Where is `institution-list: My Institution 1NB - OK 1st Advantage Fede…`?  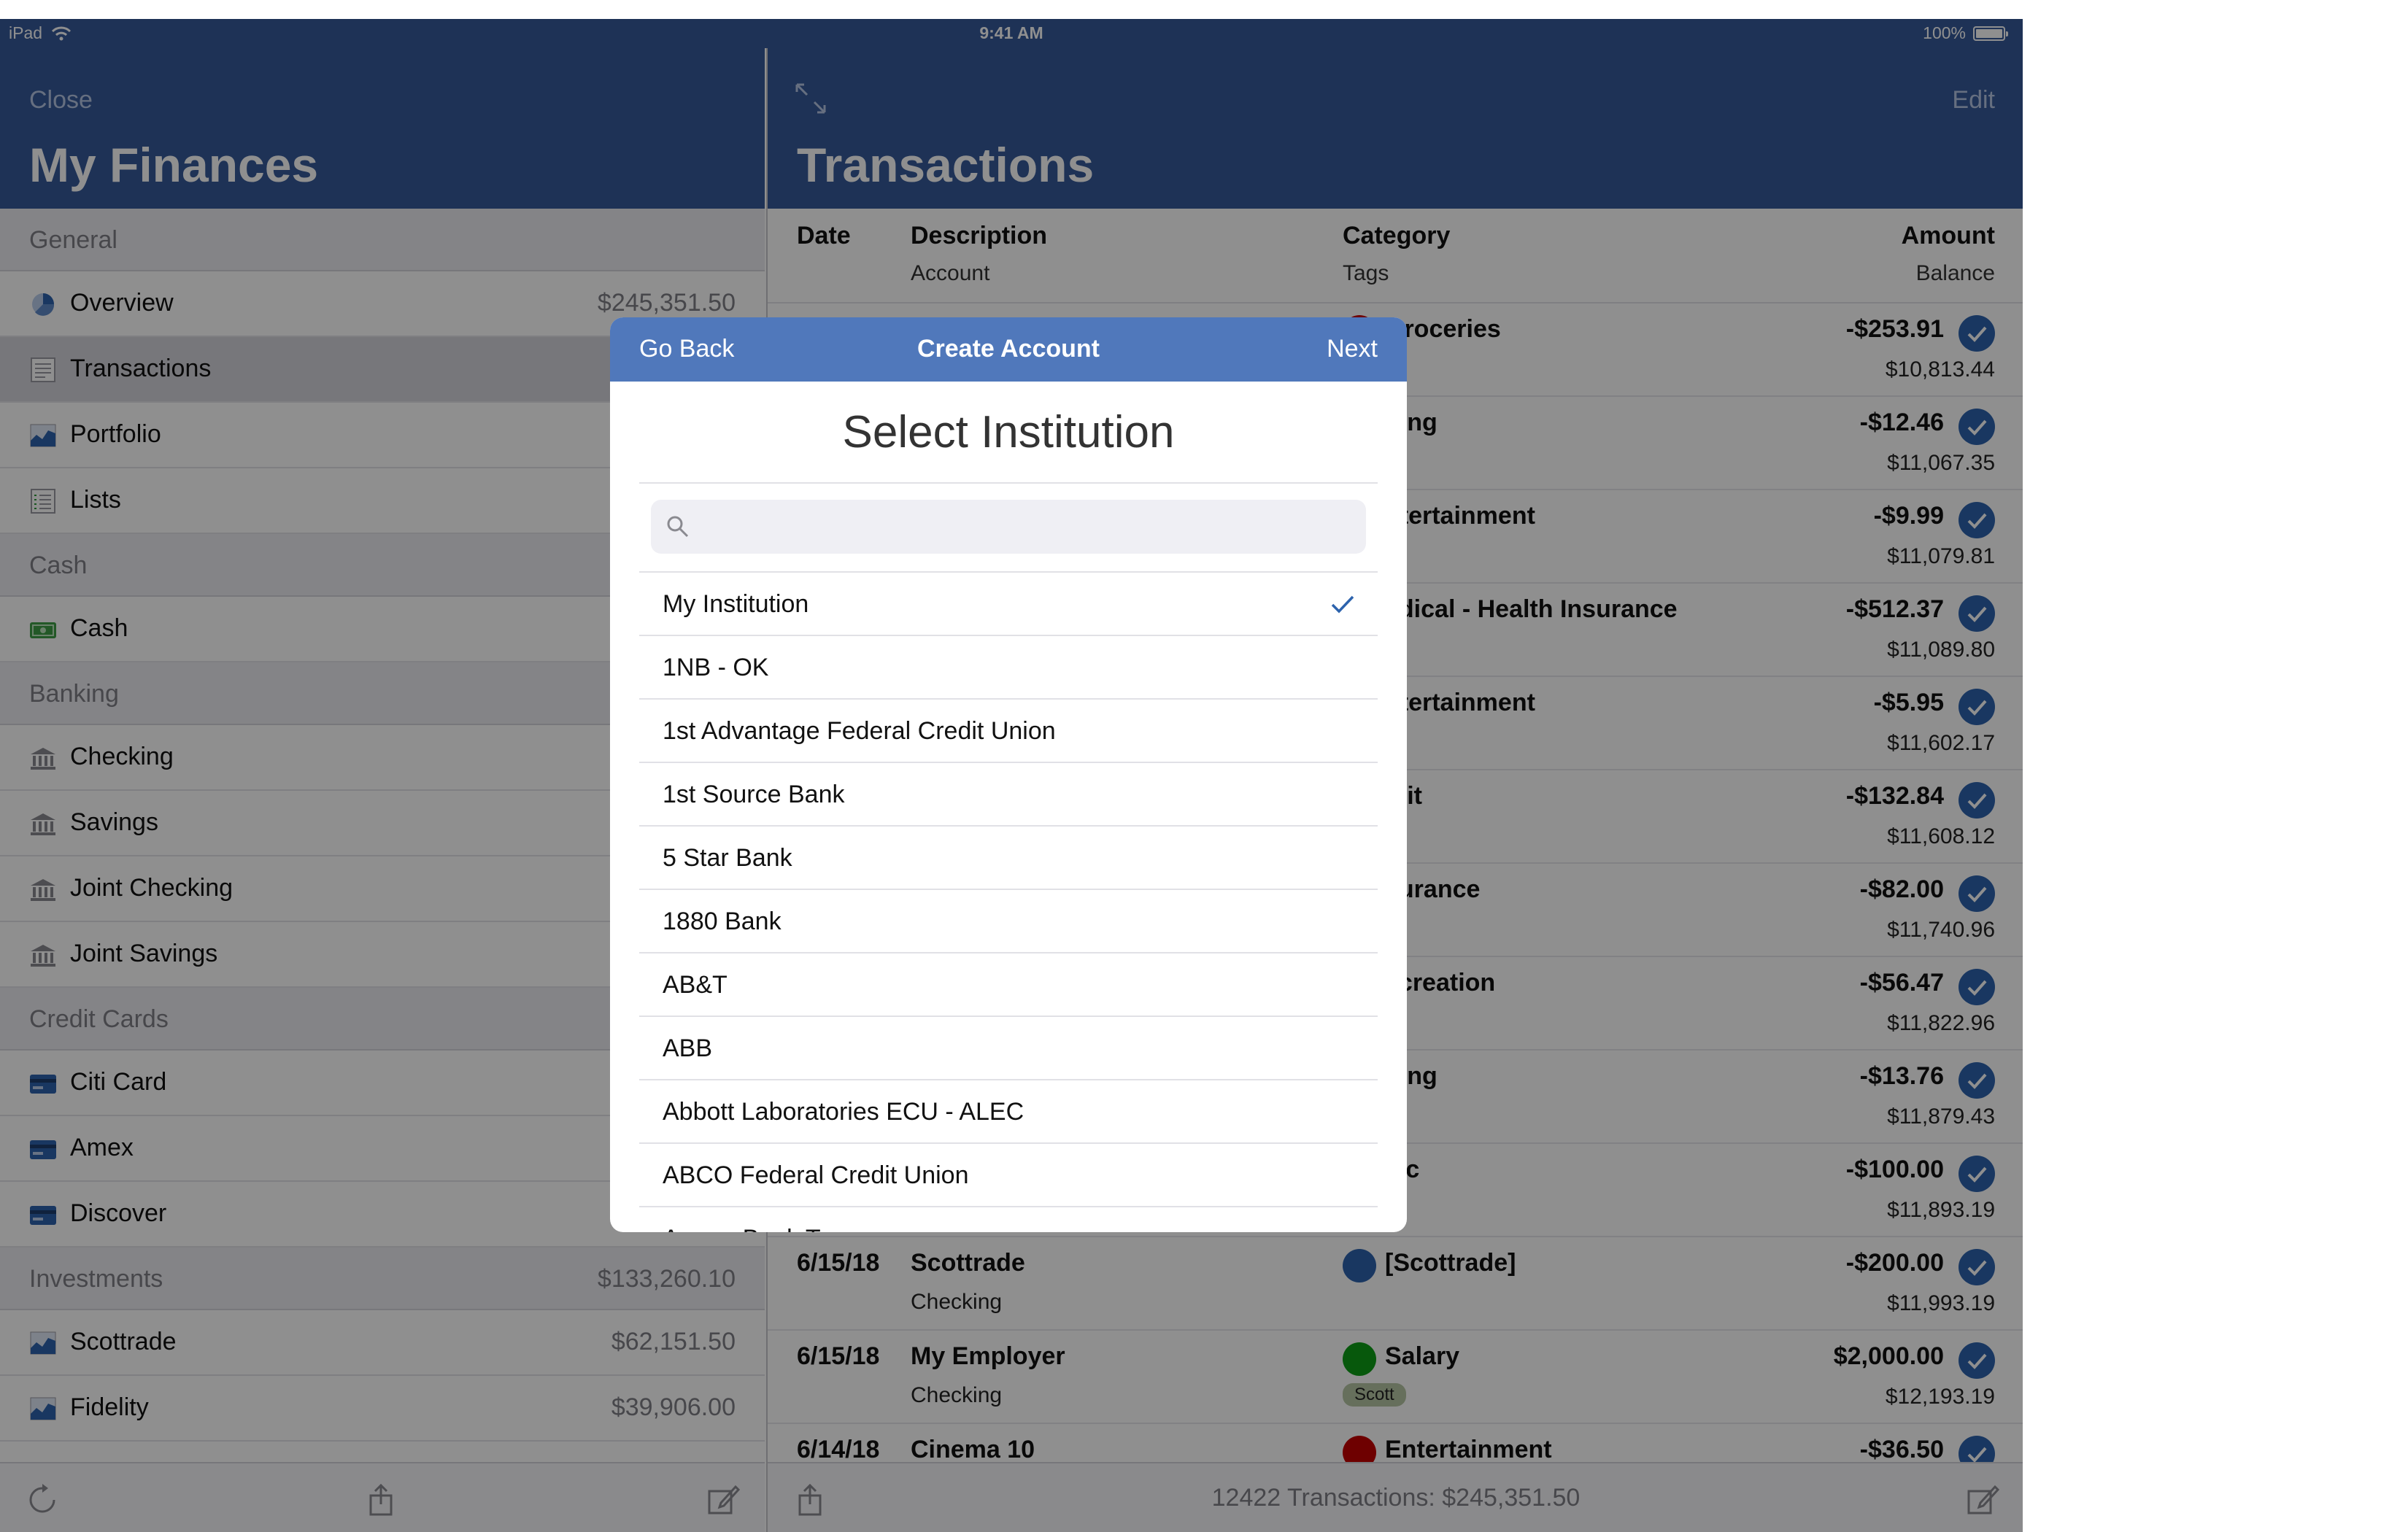
institution-list: My Institution 1NB - OK 1st Advantage Fede… is located at coordinates (1009, 901).